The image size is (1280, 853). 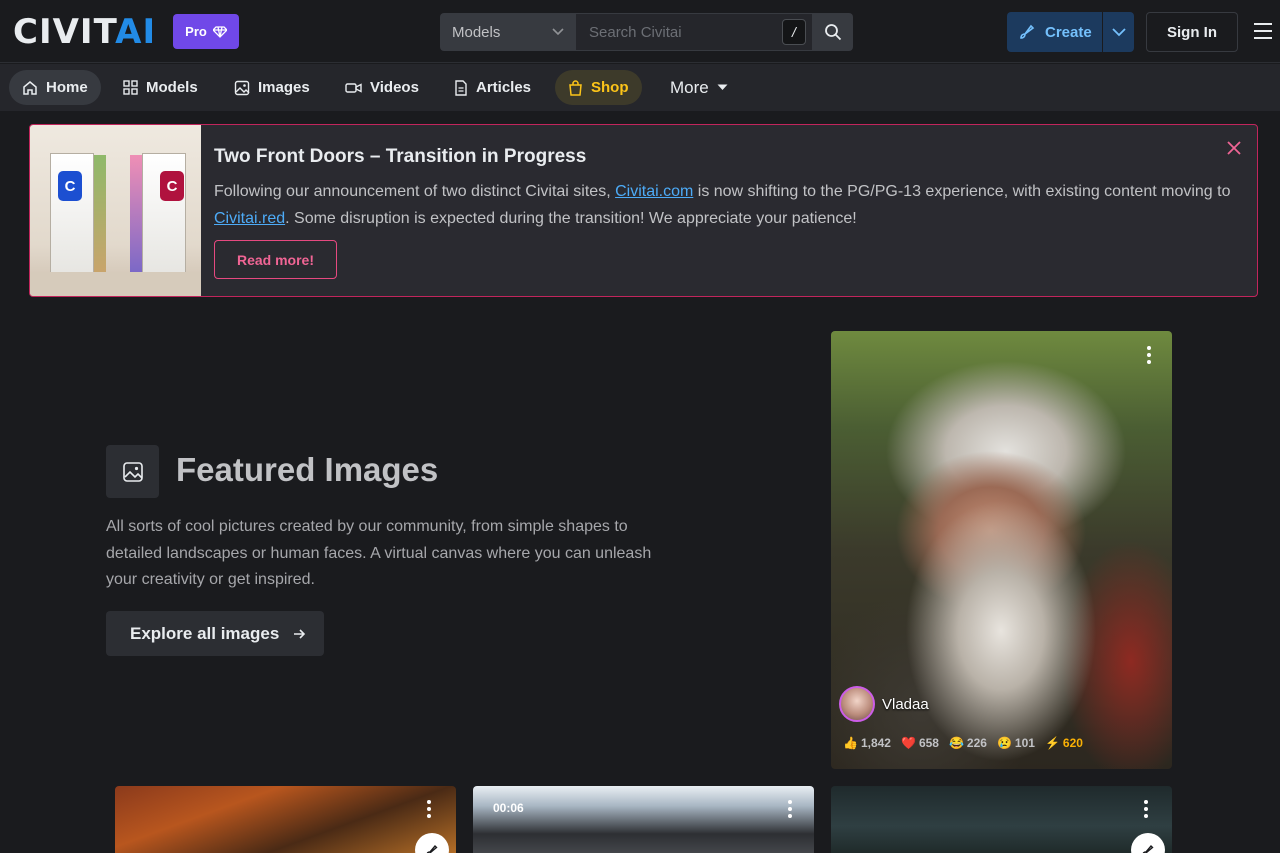 What do you see at coordinates (643, 819) in the screenshot?
I see `video-card: 00:06` at bounding box center [643, 819].